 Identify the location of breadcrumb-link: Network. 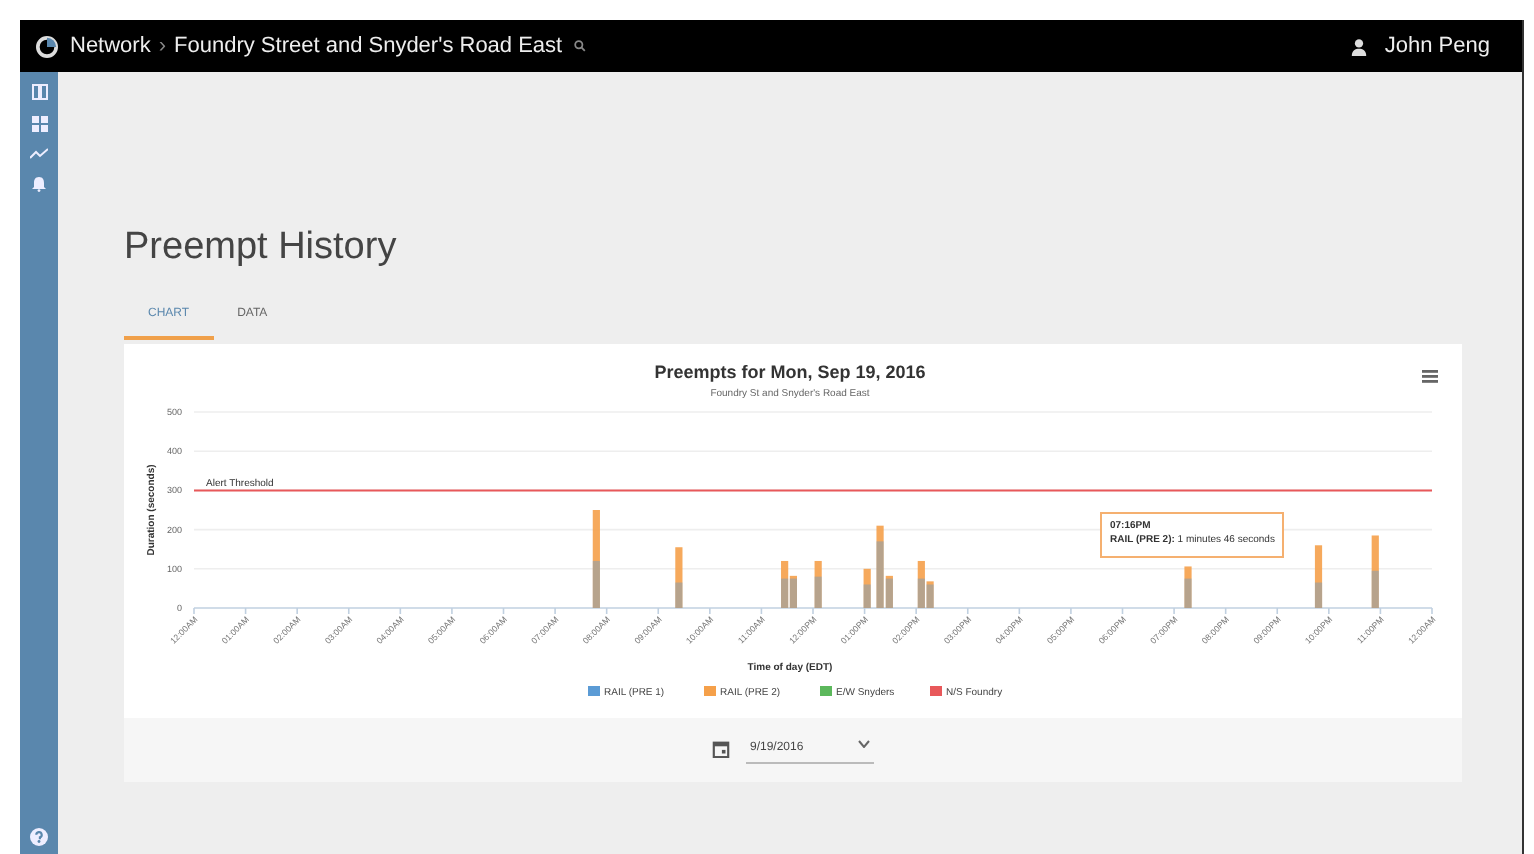
(110, 46).